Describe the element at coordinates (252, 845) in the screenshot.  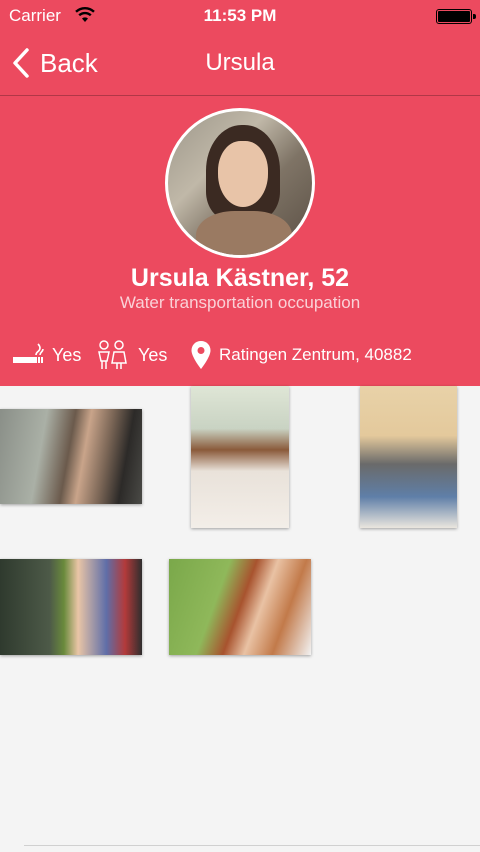
I see `bottom-divider` at that location.